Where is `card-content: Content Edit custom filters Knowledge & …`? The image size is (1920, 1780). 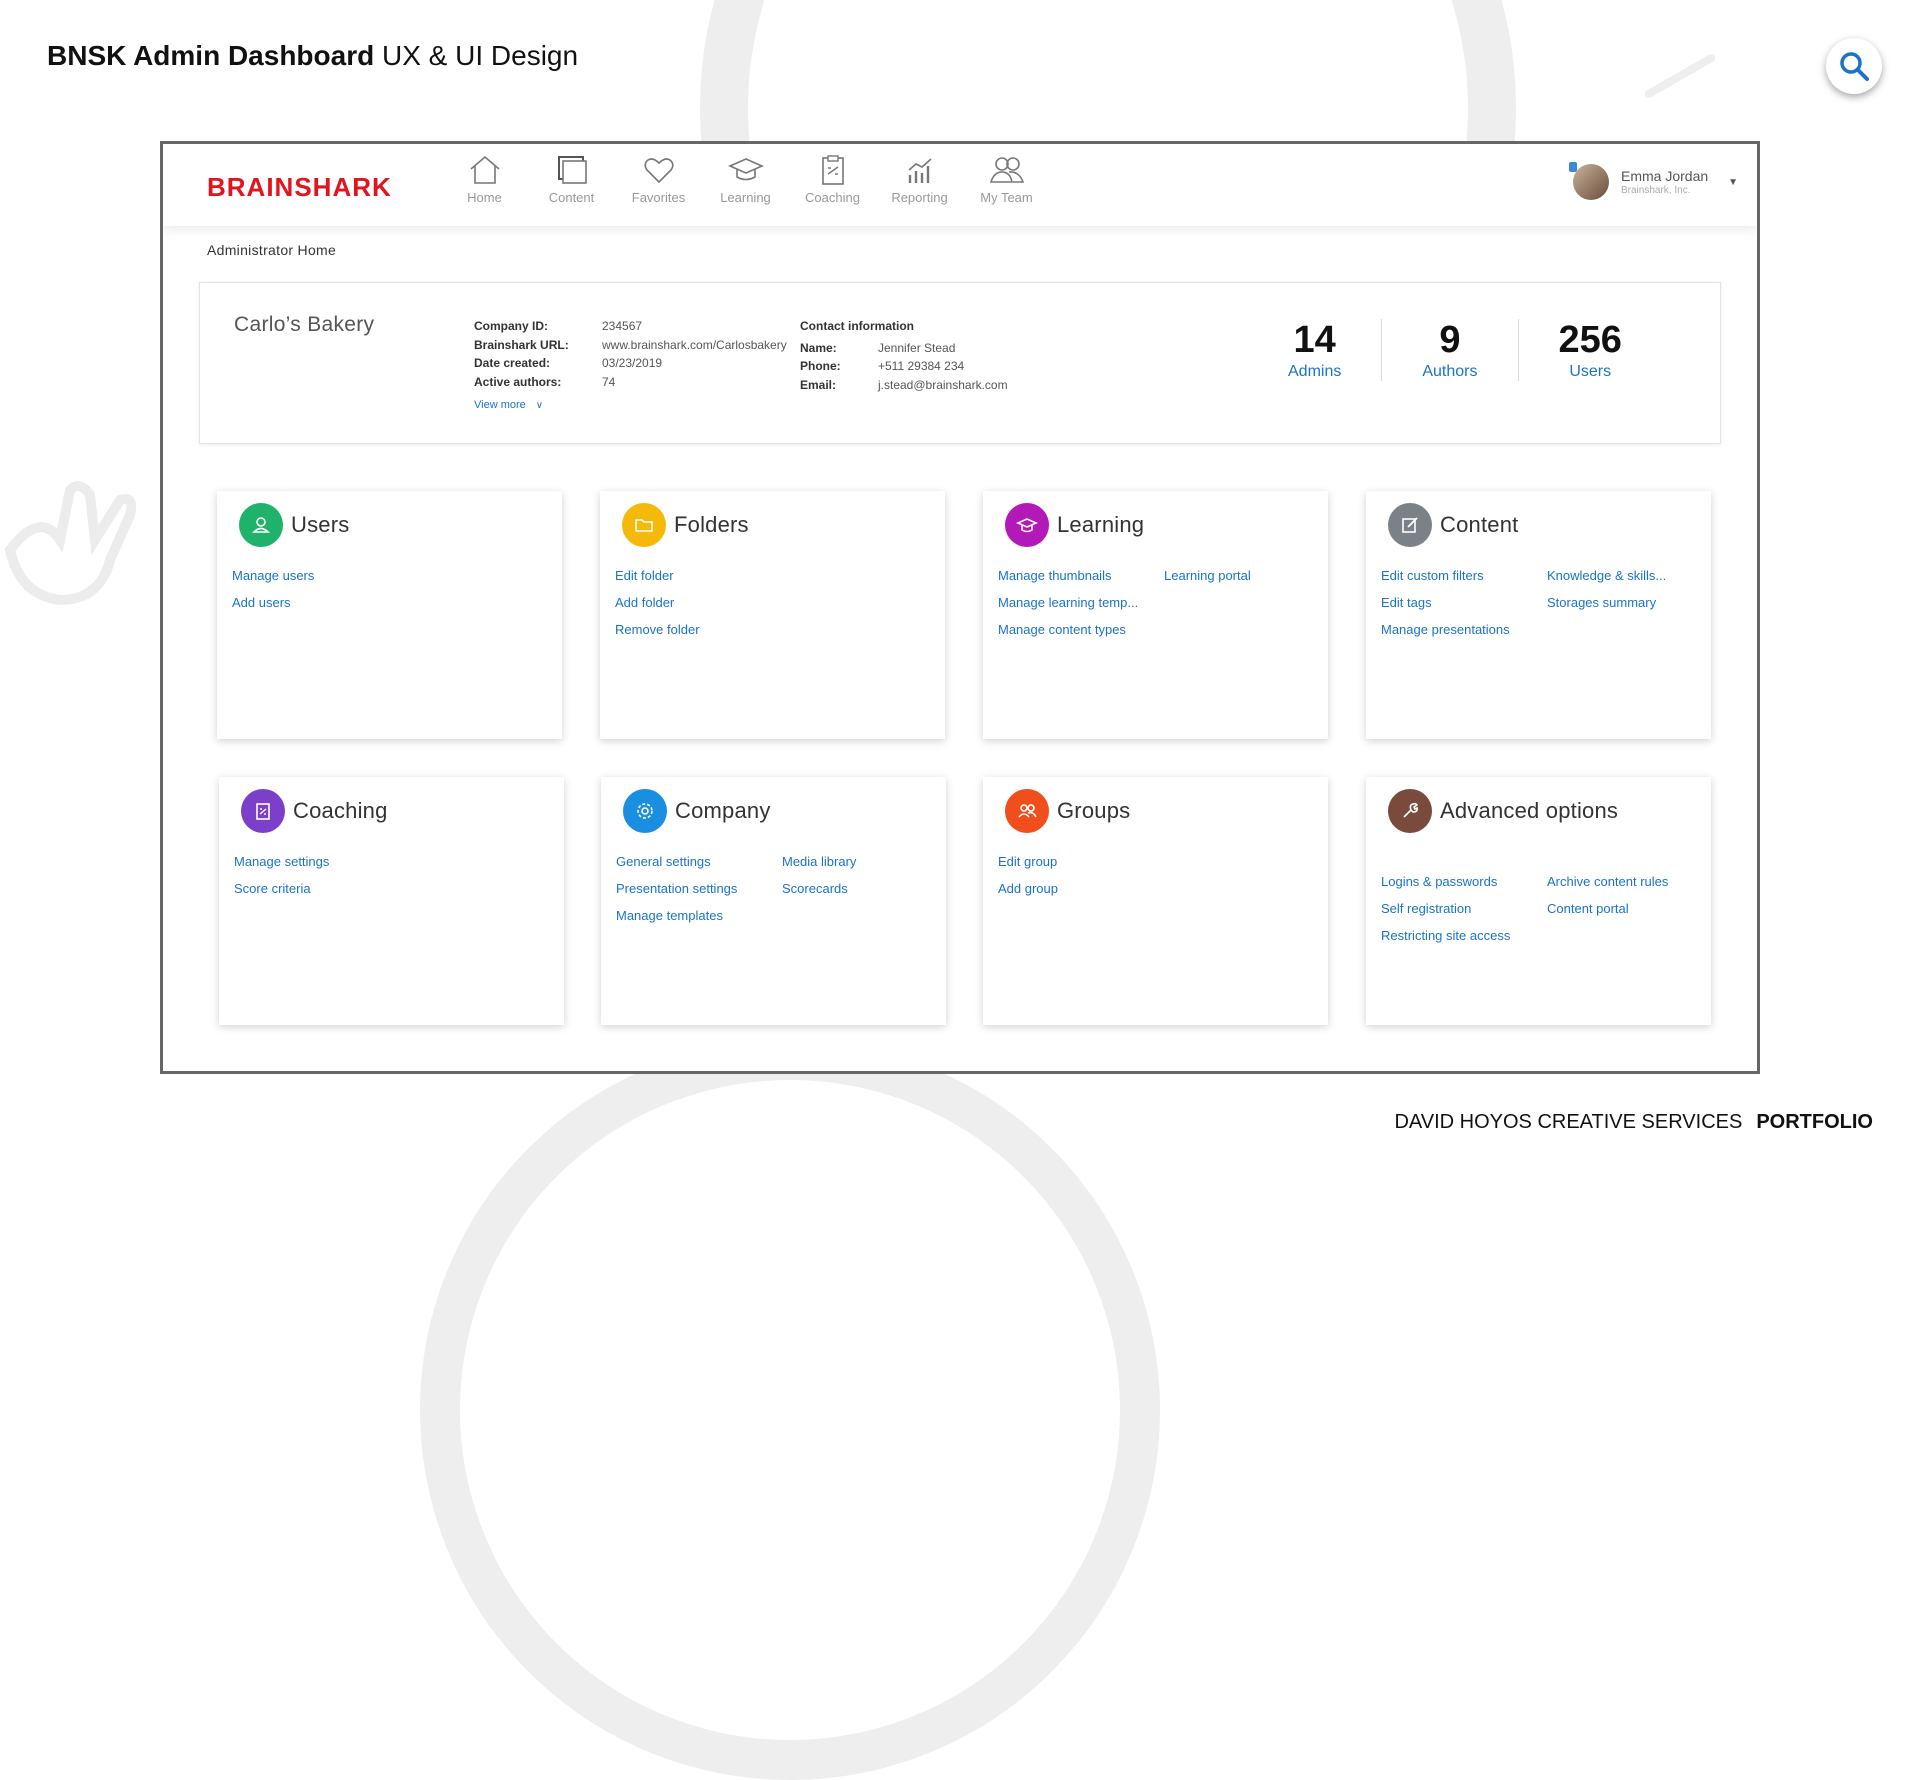
card-content: Content Edit custom filters Knowledge & … is located at coordinates (1538, 615).